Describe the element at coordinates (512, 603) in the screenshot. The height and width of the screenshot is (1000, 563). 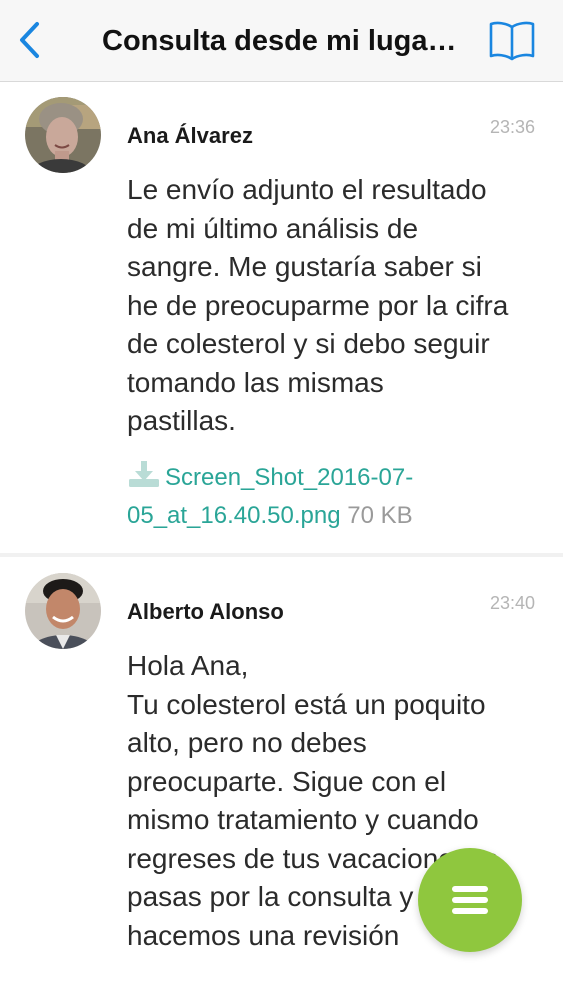
I see `message-time: 23:40` at that location.